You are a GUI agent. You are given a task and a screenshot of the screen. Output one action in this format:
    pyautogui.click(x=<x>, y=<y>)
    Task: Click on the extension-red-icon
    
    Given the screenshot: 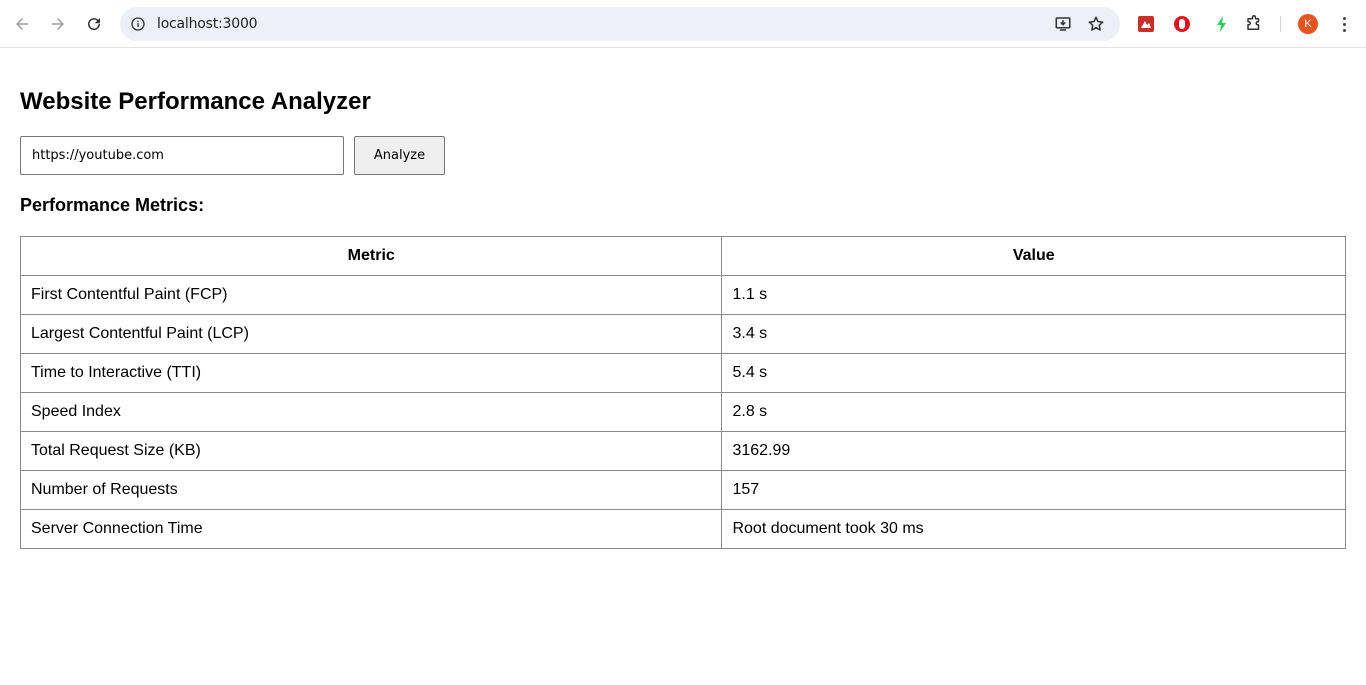 What is the action you would take?
    pyautogui.click(x=1146, y=24)
    